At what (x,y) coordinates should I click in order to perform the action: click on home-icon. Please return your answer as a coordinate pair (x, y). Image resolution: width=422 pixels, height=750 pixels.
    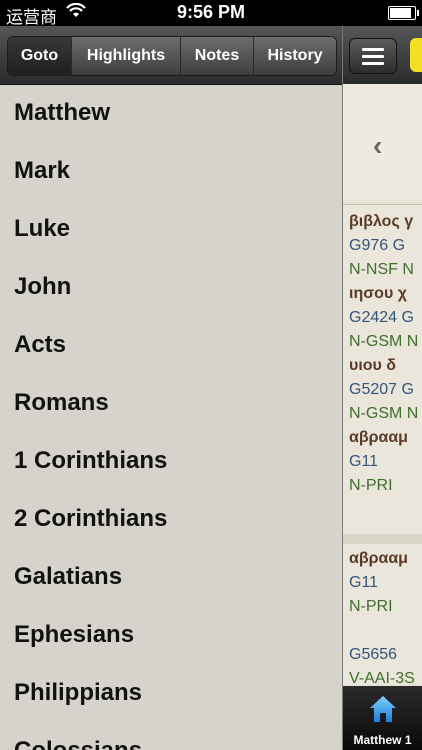
    Looking at the image, I should click on (383, 711).